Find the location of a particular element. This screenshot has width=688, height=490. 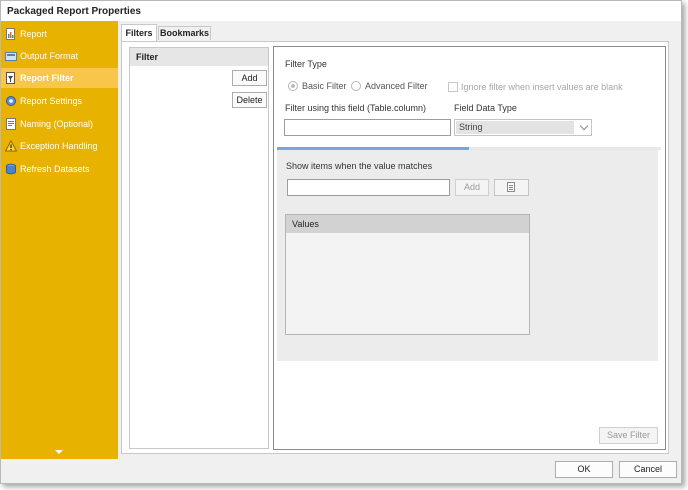

basic-filter-radio is located at coordinates (293, 86).